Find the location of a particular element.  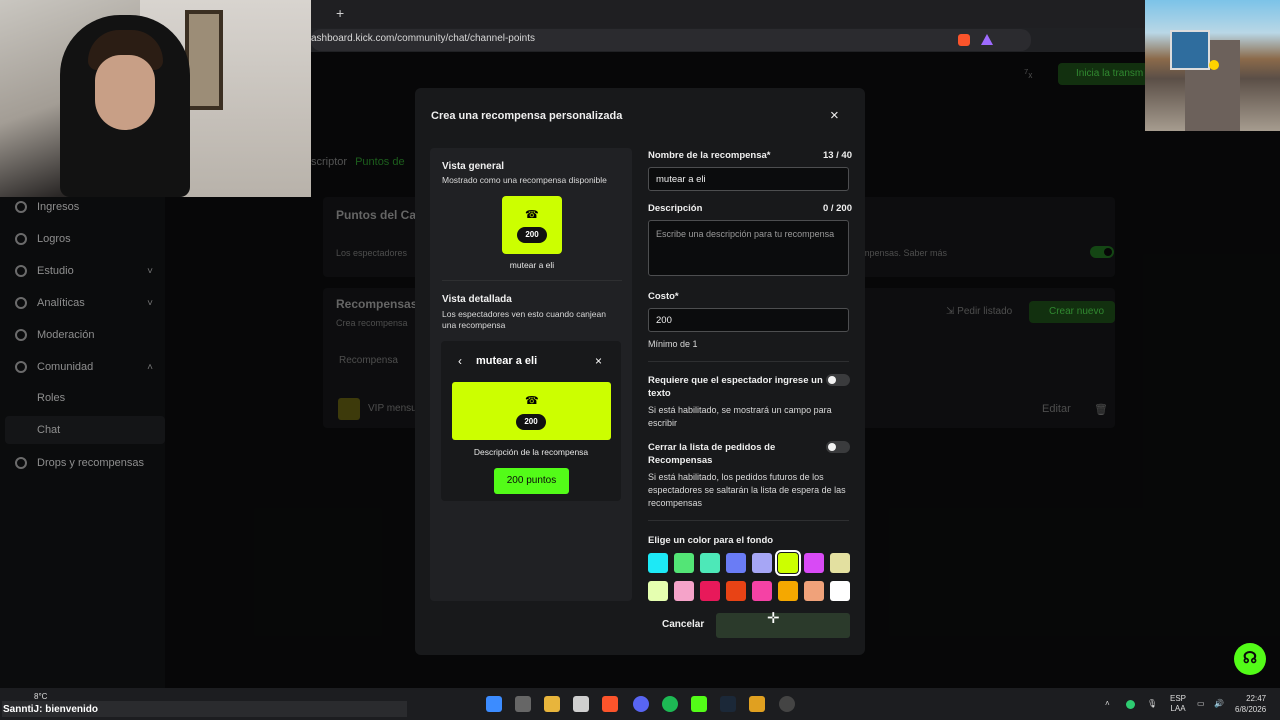

game-overlay is located at coordinates (1212, 65).